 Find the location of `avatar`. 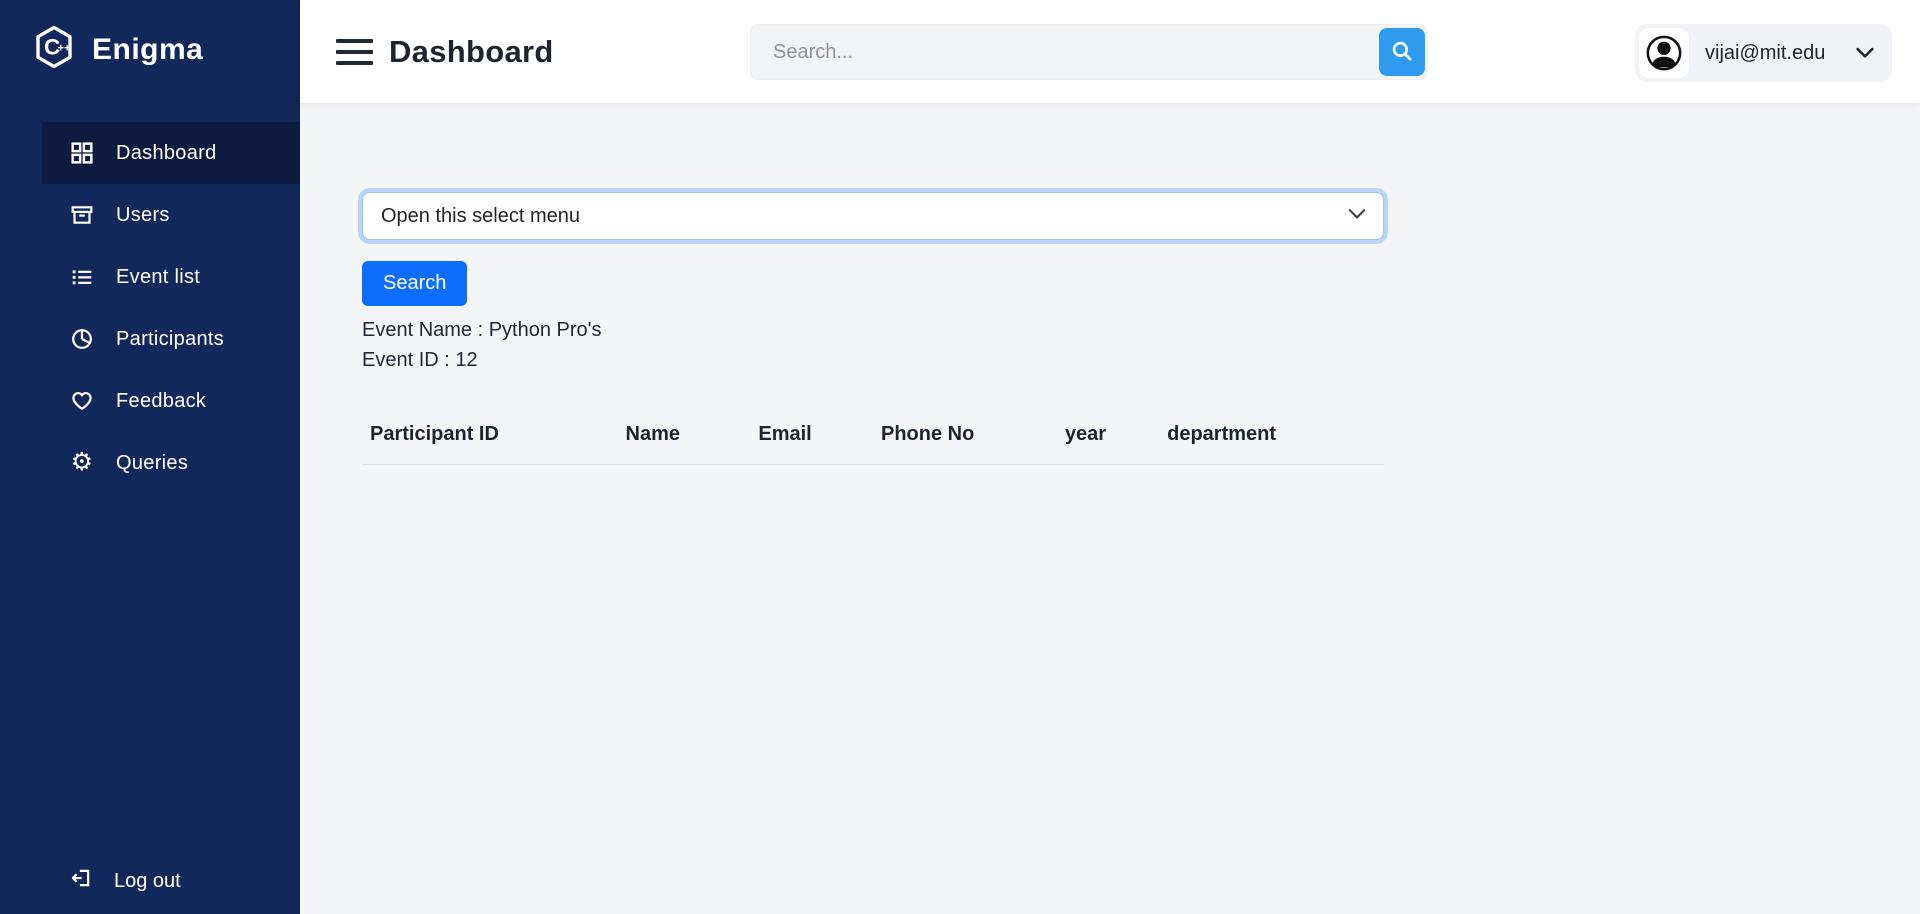

avatar is located at coordinates (1664, 53).